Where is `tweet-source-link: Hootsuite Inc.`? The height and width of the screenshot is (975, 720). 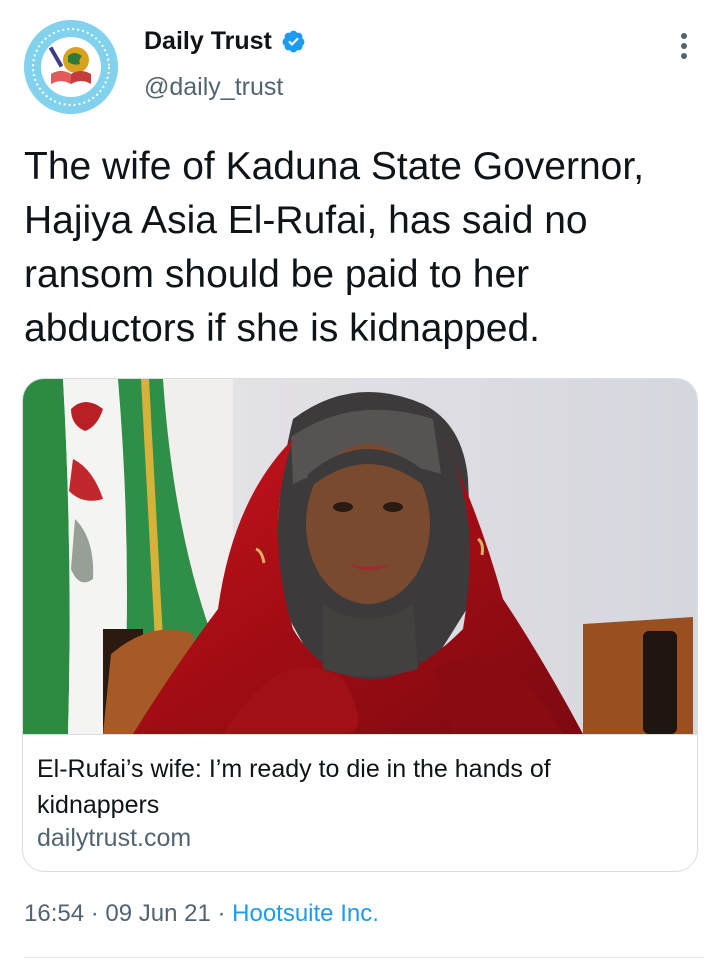 tweet-source-link: Hootsuite Inc. is located at coordinates (305, 913).